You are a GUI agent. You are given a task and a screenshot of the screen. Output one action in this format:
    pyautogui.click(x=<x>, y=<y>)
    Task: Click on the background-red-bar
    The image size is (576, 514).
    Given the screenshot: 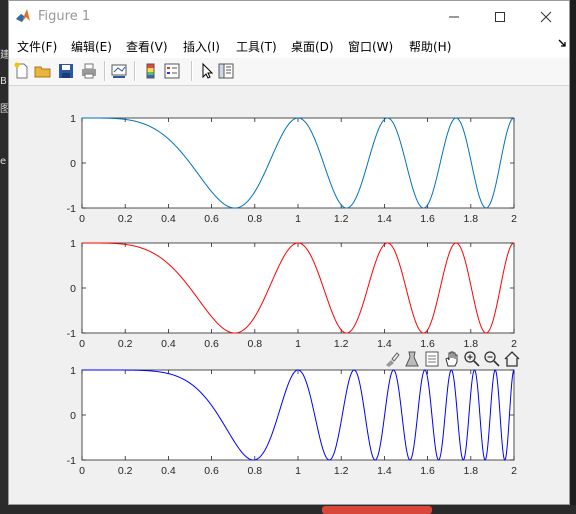 What is the action you would take?
    pyautogui.click(x=377, y=510)
    